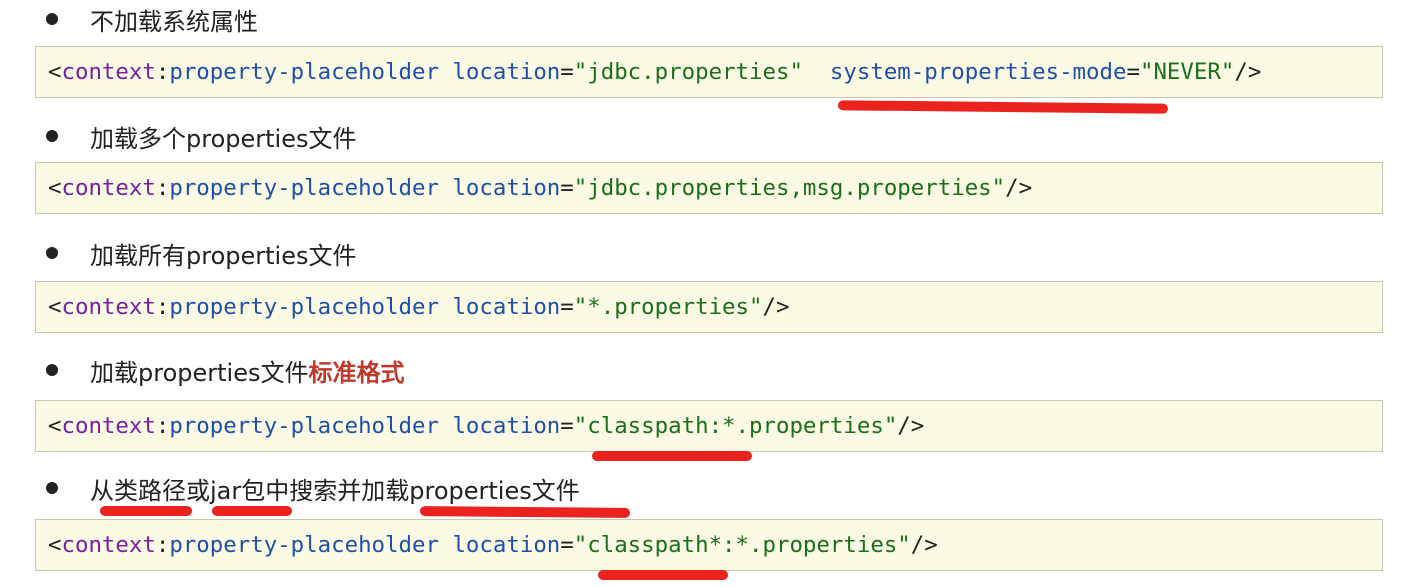  I want to click on code-attr-value: "jdbc.properties,msg.properties", so click(789, 188).